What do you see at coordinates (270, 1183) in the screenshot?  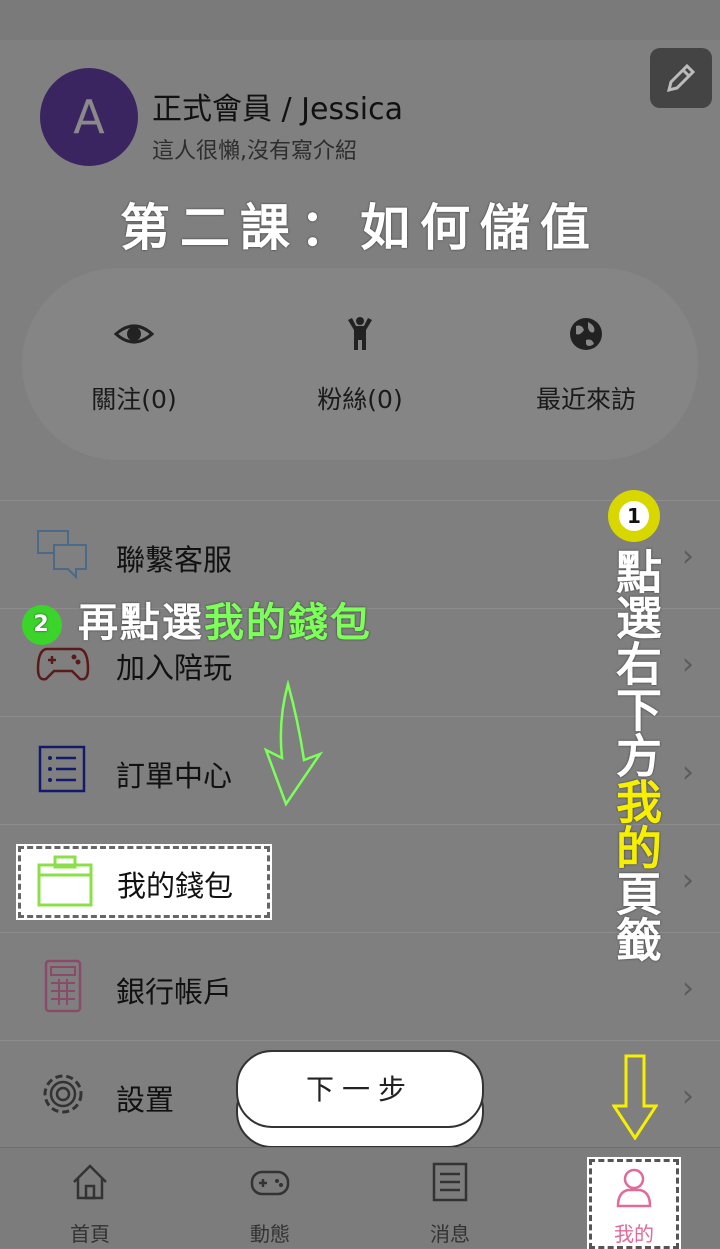 I see `controller-icon` at bounding box center [270, 1183].